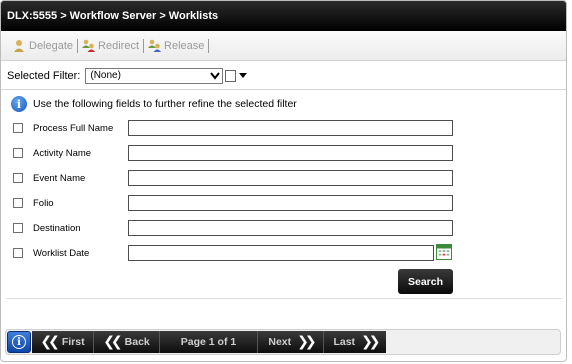  Describe the element at coordinates (62, 153) in the screenshot. I see `activity-name-label: Activity Name` at that location.